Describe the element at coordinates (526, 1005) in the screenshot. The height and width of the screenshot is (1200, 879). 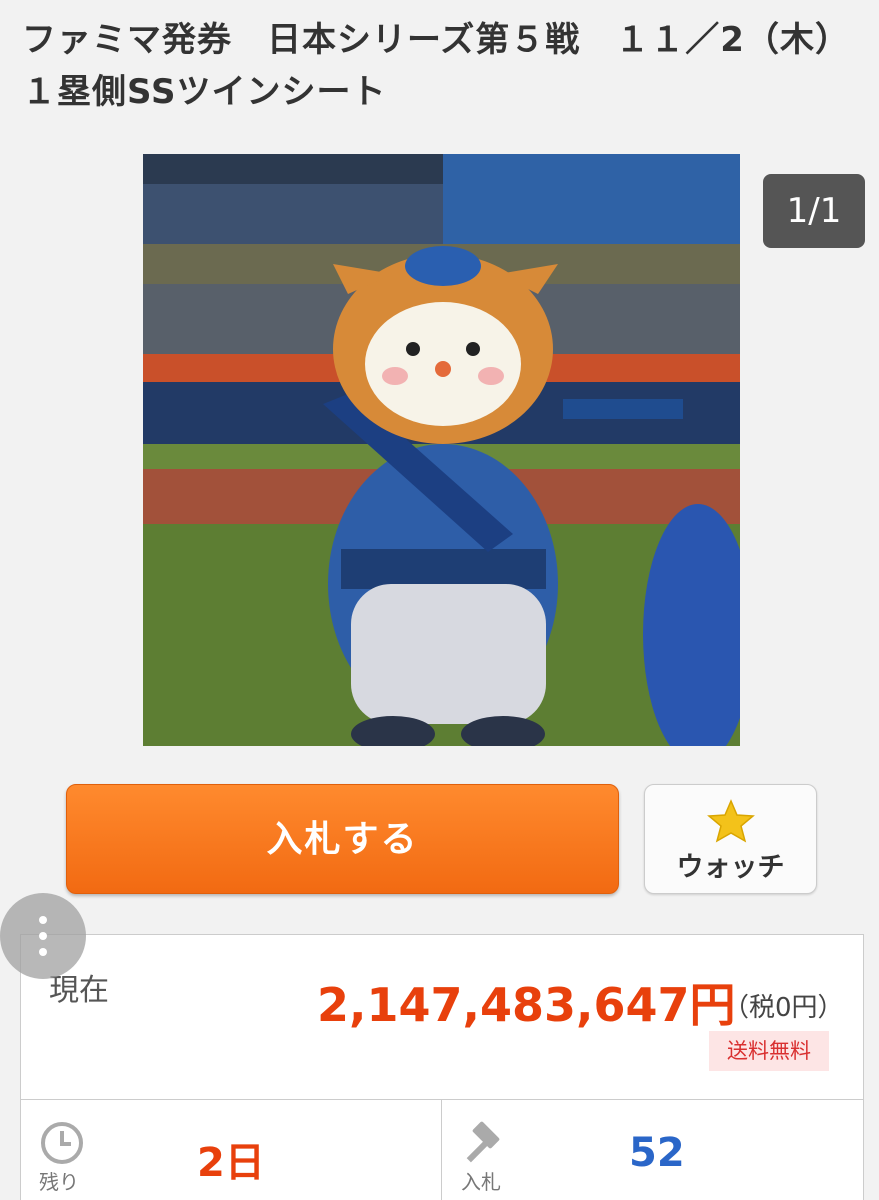
I see `current-price: 2,147,483,647円` at that location.